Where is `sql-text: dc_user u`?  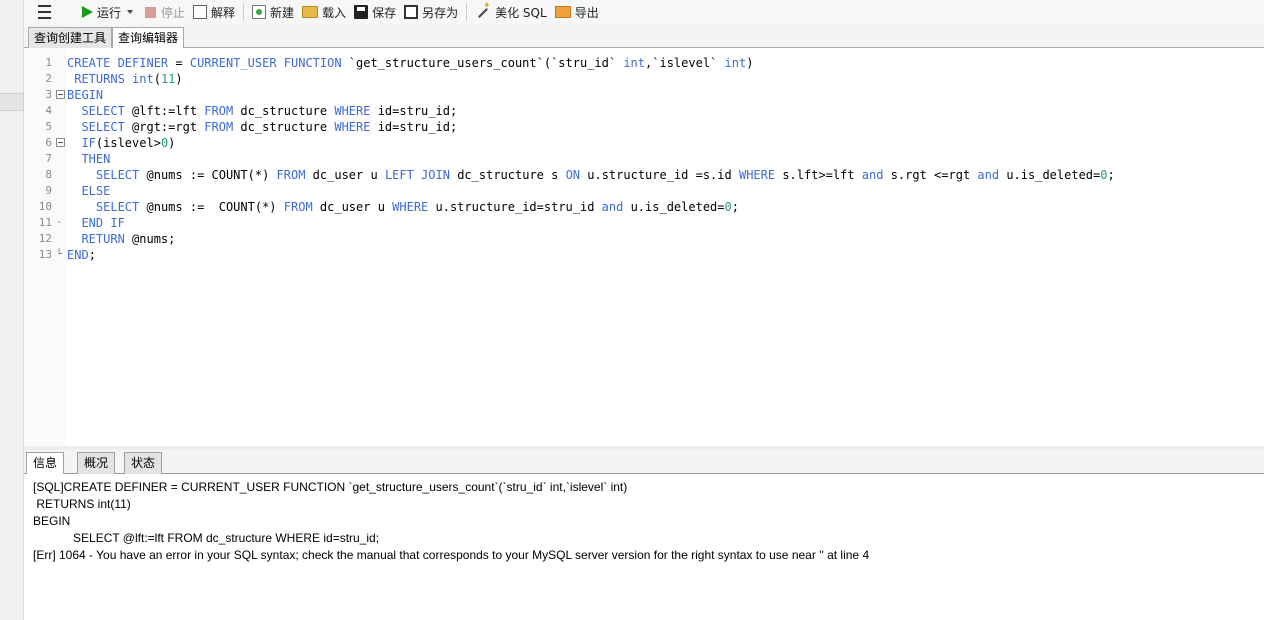 sql-text: dc_user u is located at coordinates (345, 175).